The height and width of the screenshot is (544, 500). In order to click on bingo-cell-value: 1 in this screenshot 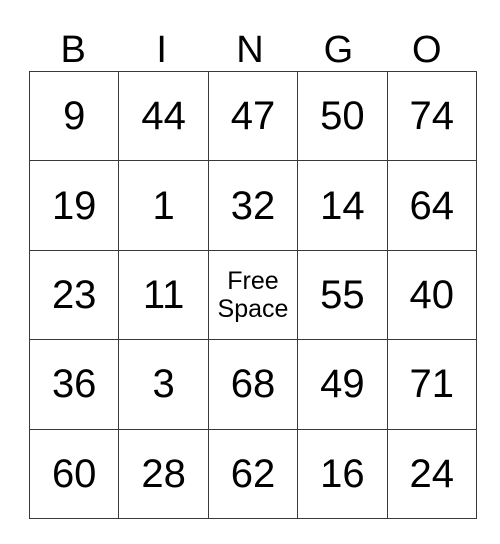, I will do `click(163, 205)`.